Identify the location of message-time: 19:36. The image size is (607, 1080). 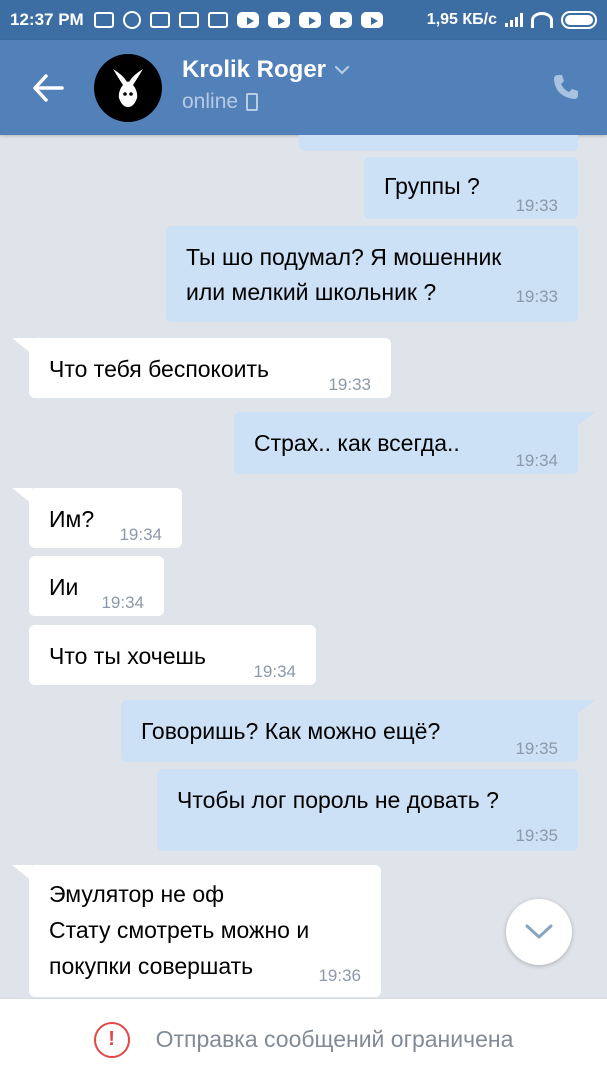
(339, 975).